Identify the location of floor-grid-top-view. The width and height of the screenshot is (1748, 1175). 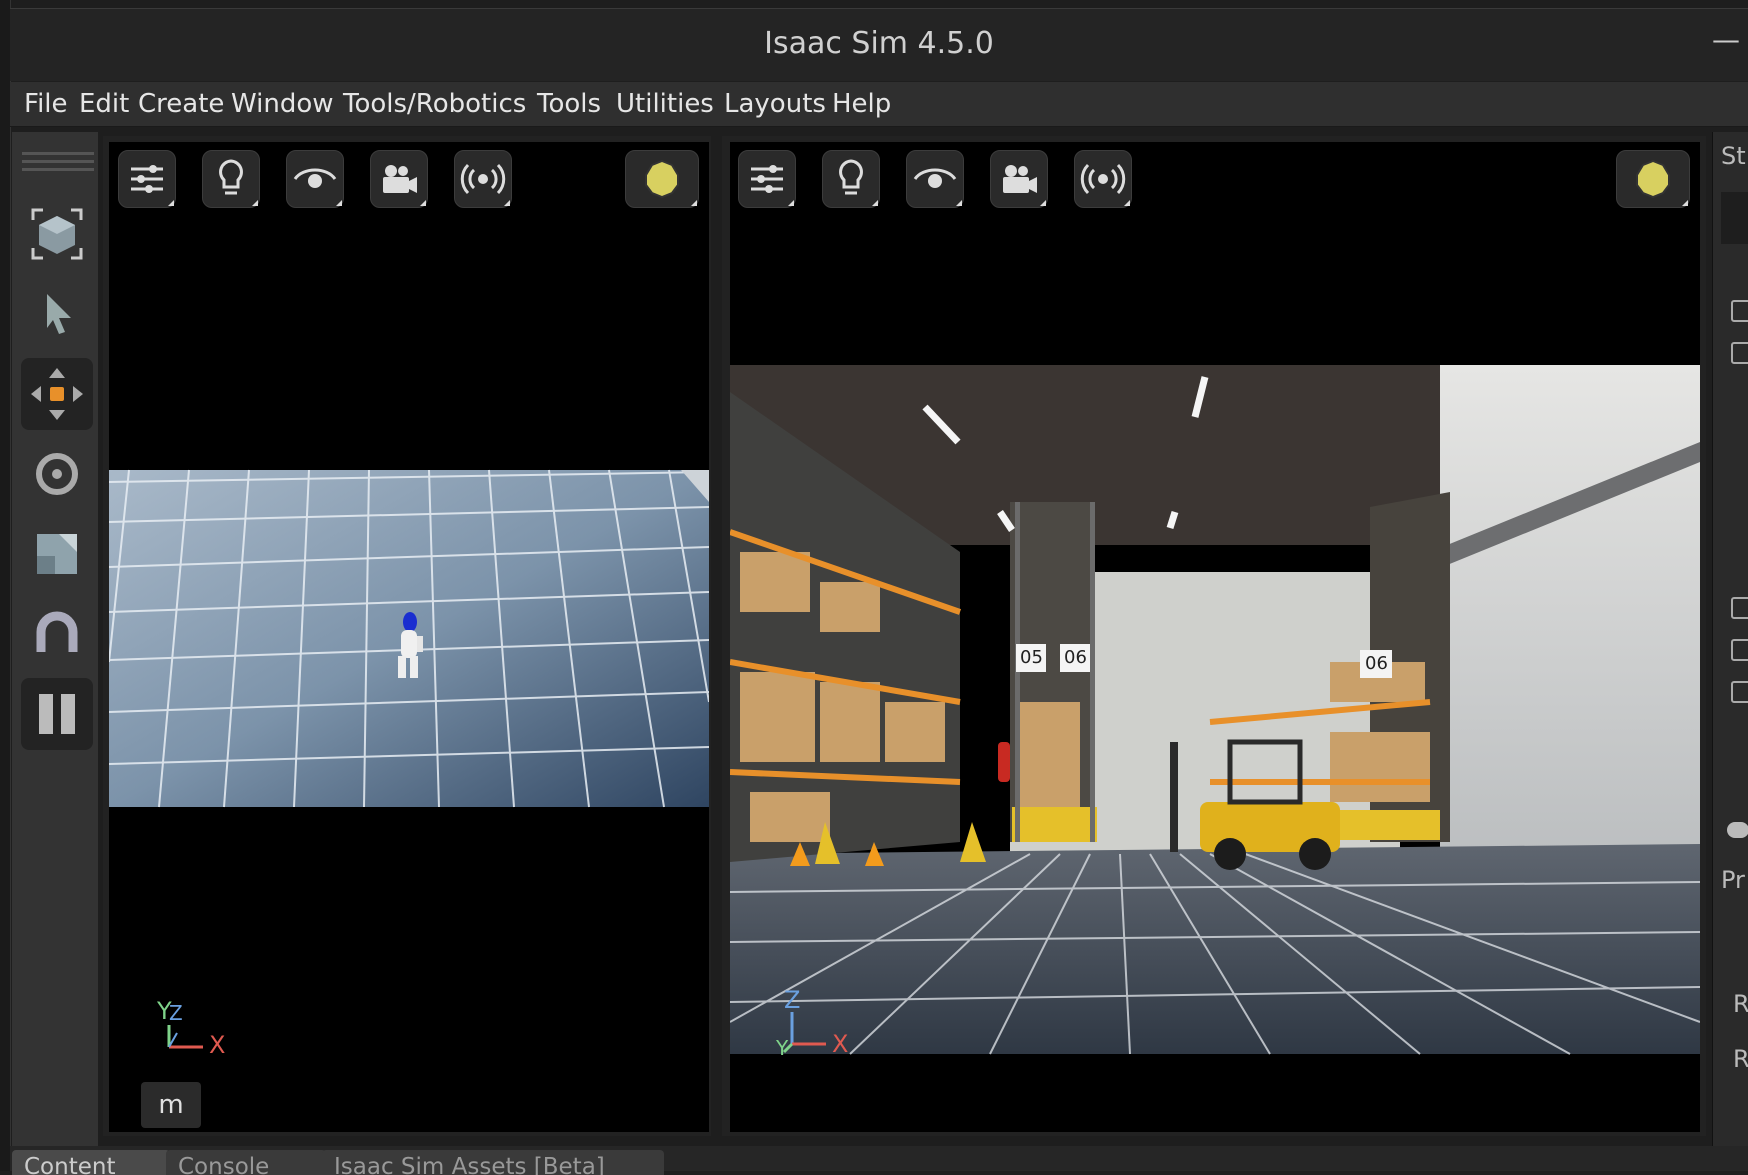
(409, 638).